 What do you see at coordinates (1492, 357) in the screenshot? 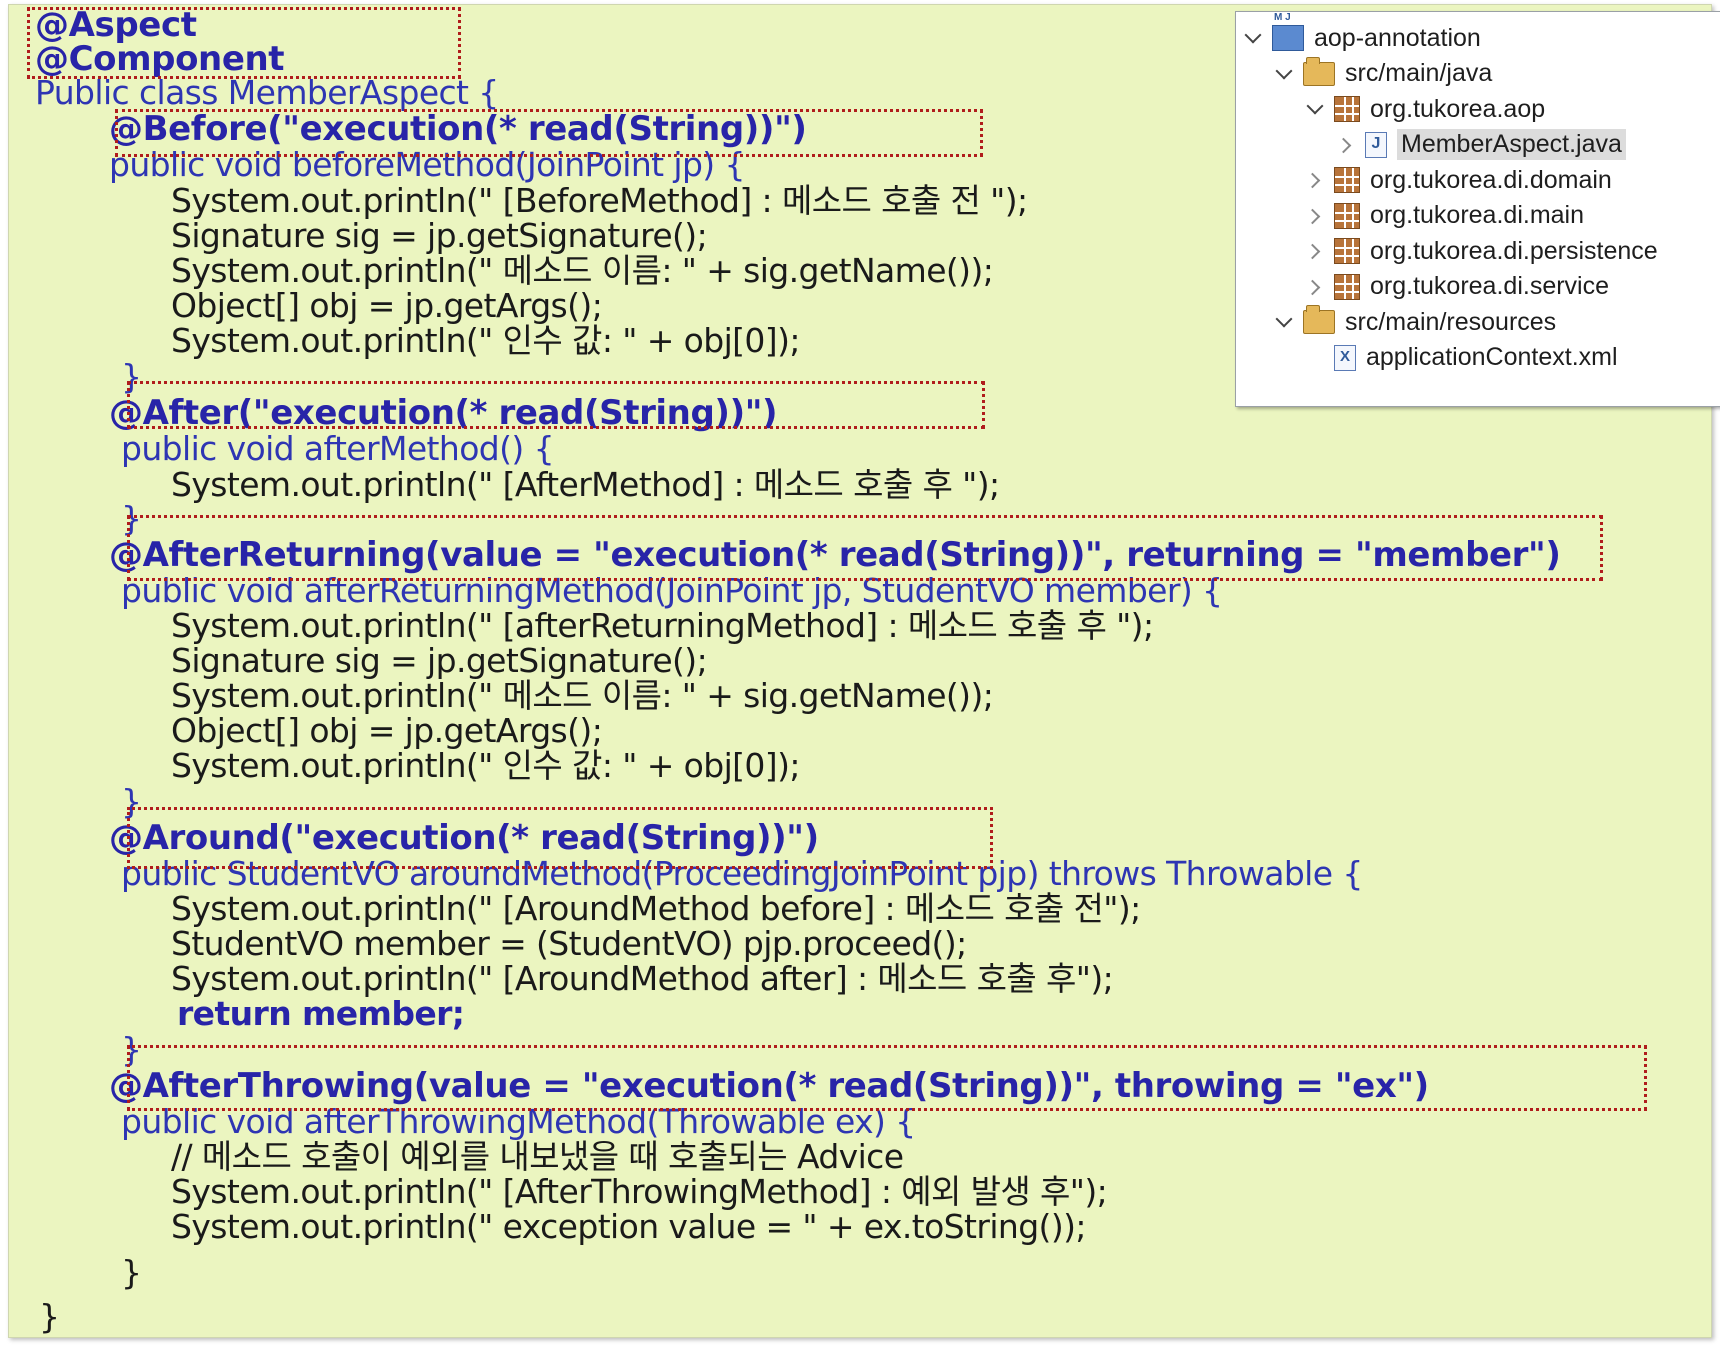
I see `tree-item-label: applicationContext.xml` at bounding box center [1492, 357].